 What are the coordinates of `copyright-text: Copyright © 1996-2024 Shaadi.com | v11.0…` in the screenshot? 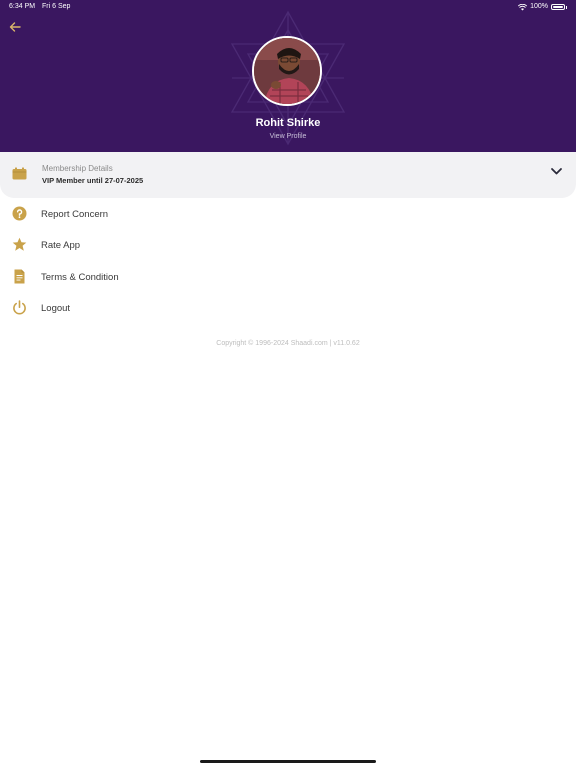 It's located at (288, 343).